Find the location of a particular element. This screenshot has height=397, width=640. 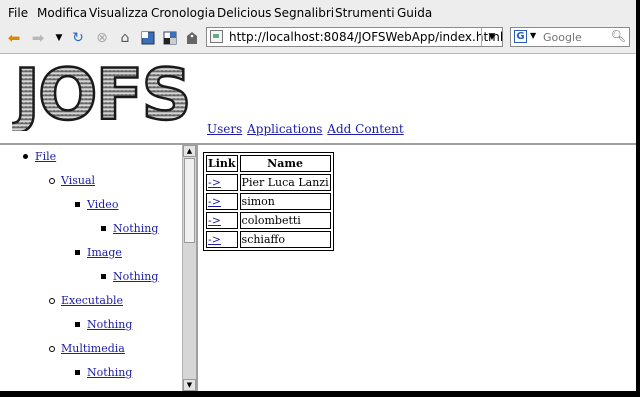

add-content-link: Add Content is located at coordinates (365, 129).